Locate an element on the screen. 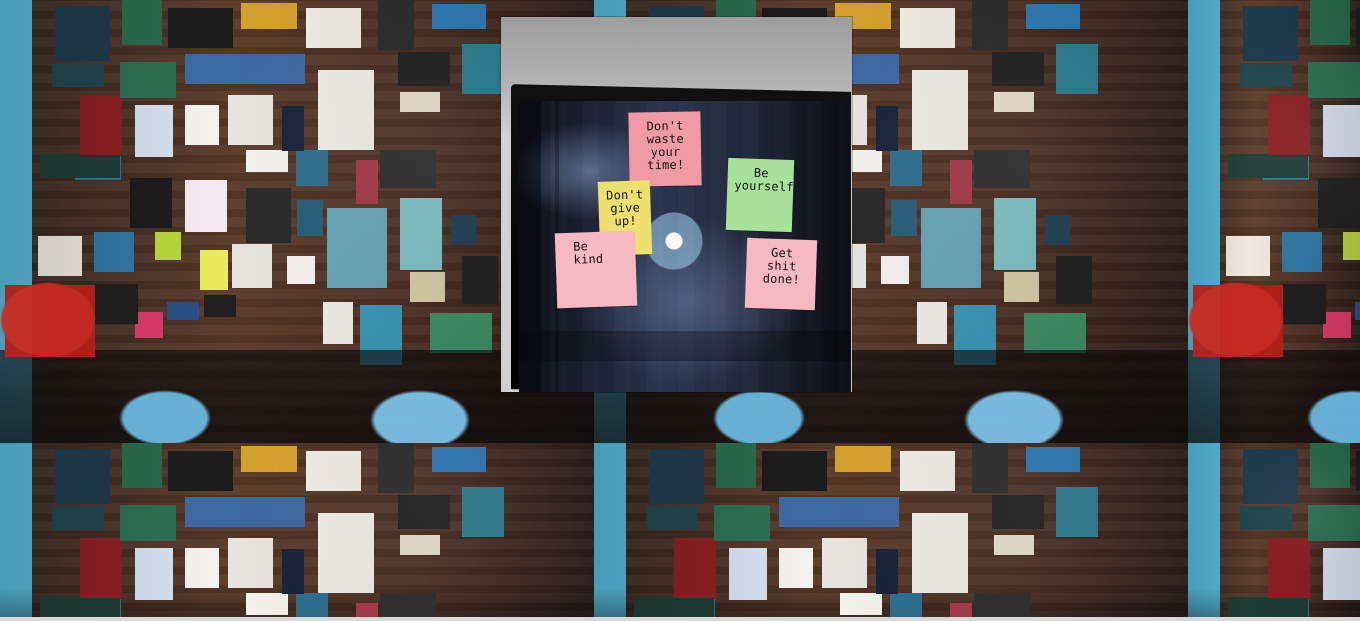 The image size is (1360, 621). sticky-note-be-yourself: Be yourself is located at coordinates (760, 195).